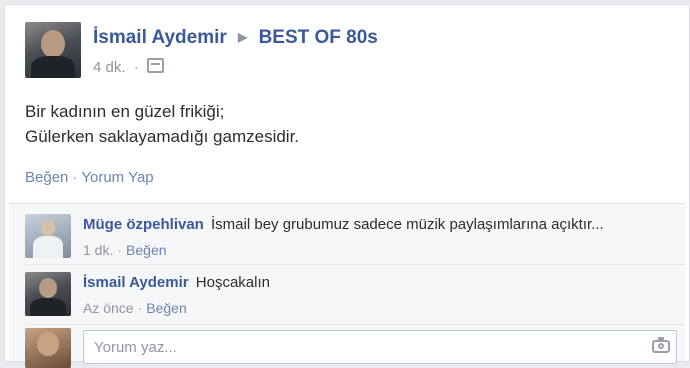 The height and width of the screenshot is (368, 690). Describe the element at coordinates (381, 282) in the screenshot. I see `comment-line: İsmail Aydemir Hoşcakalın` at that location.